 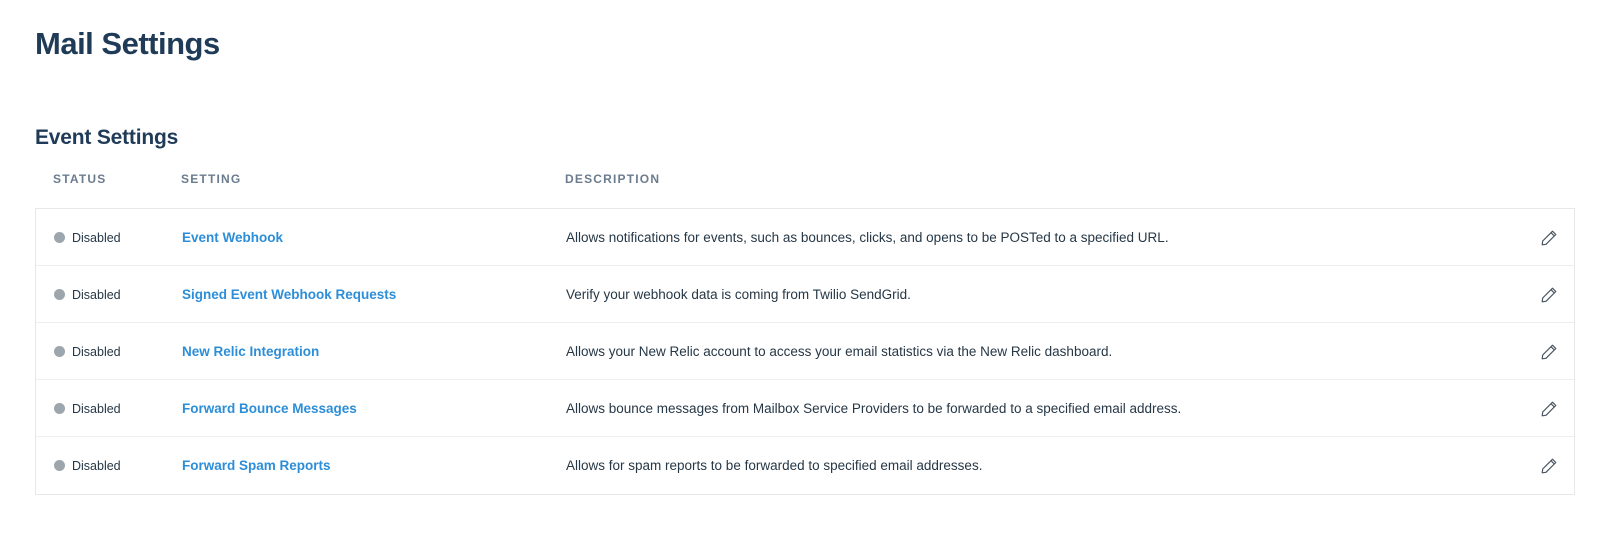 What do you see at coordinates (211, 179) in the screenshot?
I see `column-header-setting: SETTING` at bounding box center [211, 179].